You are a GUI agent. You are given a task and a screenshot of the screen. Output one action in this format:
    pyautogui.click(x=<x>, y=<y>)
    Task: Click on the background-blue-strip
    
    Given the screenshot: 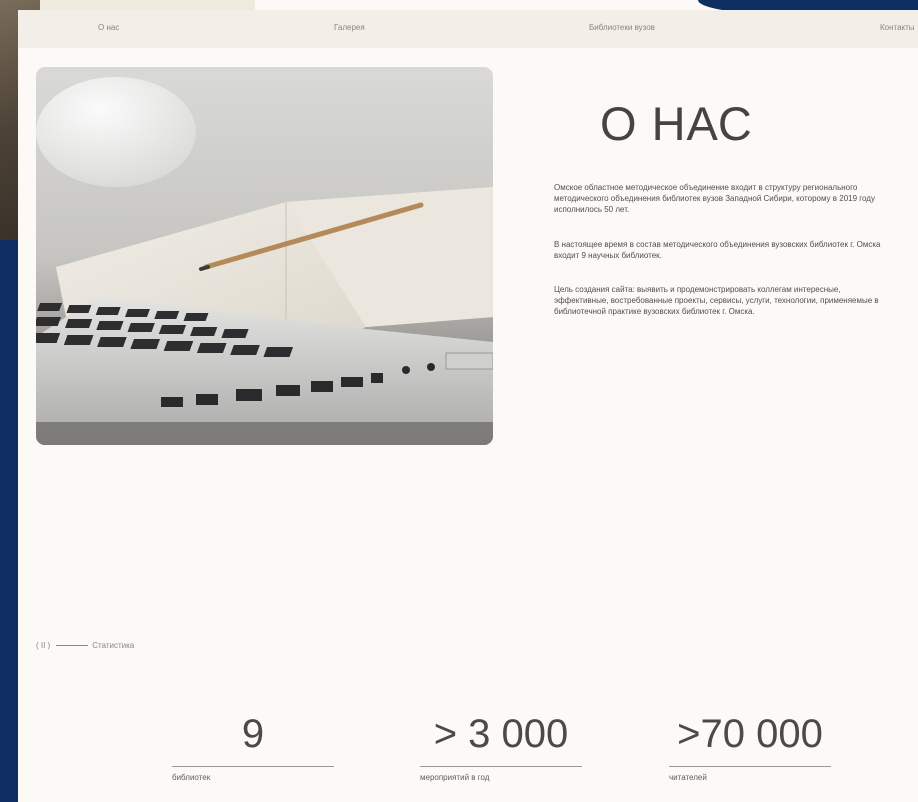 What is the action you would take?
    pyautogui.click(x=9, y=521)
    